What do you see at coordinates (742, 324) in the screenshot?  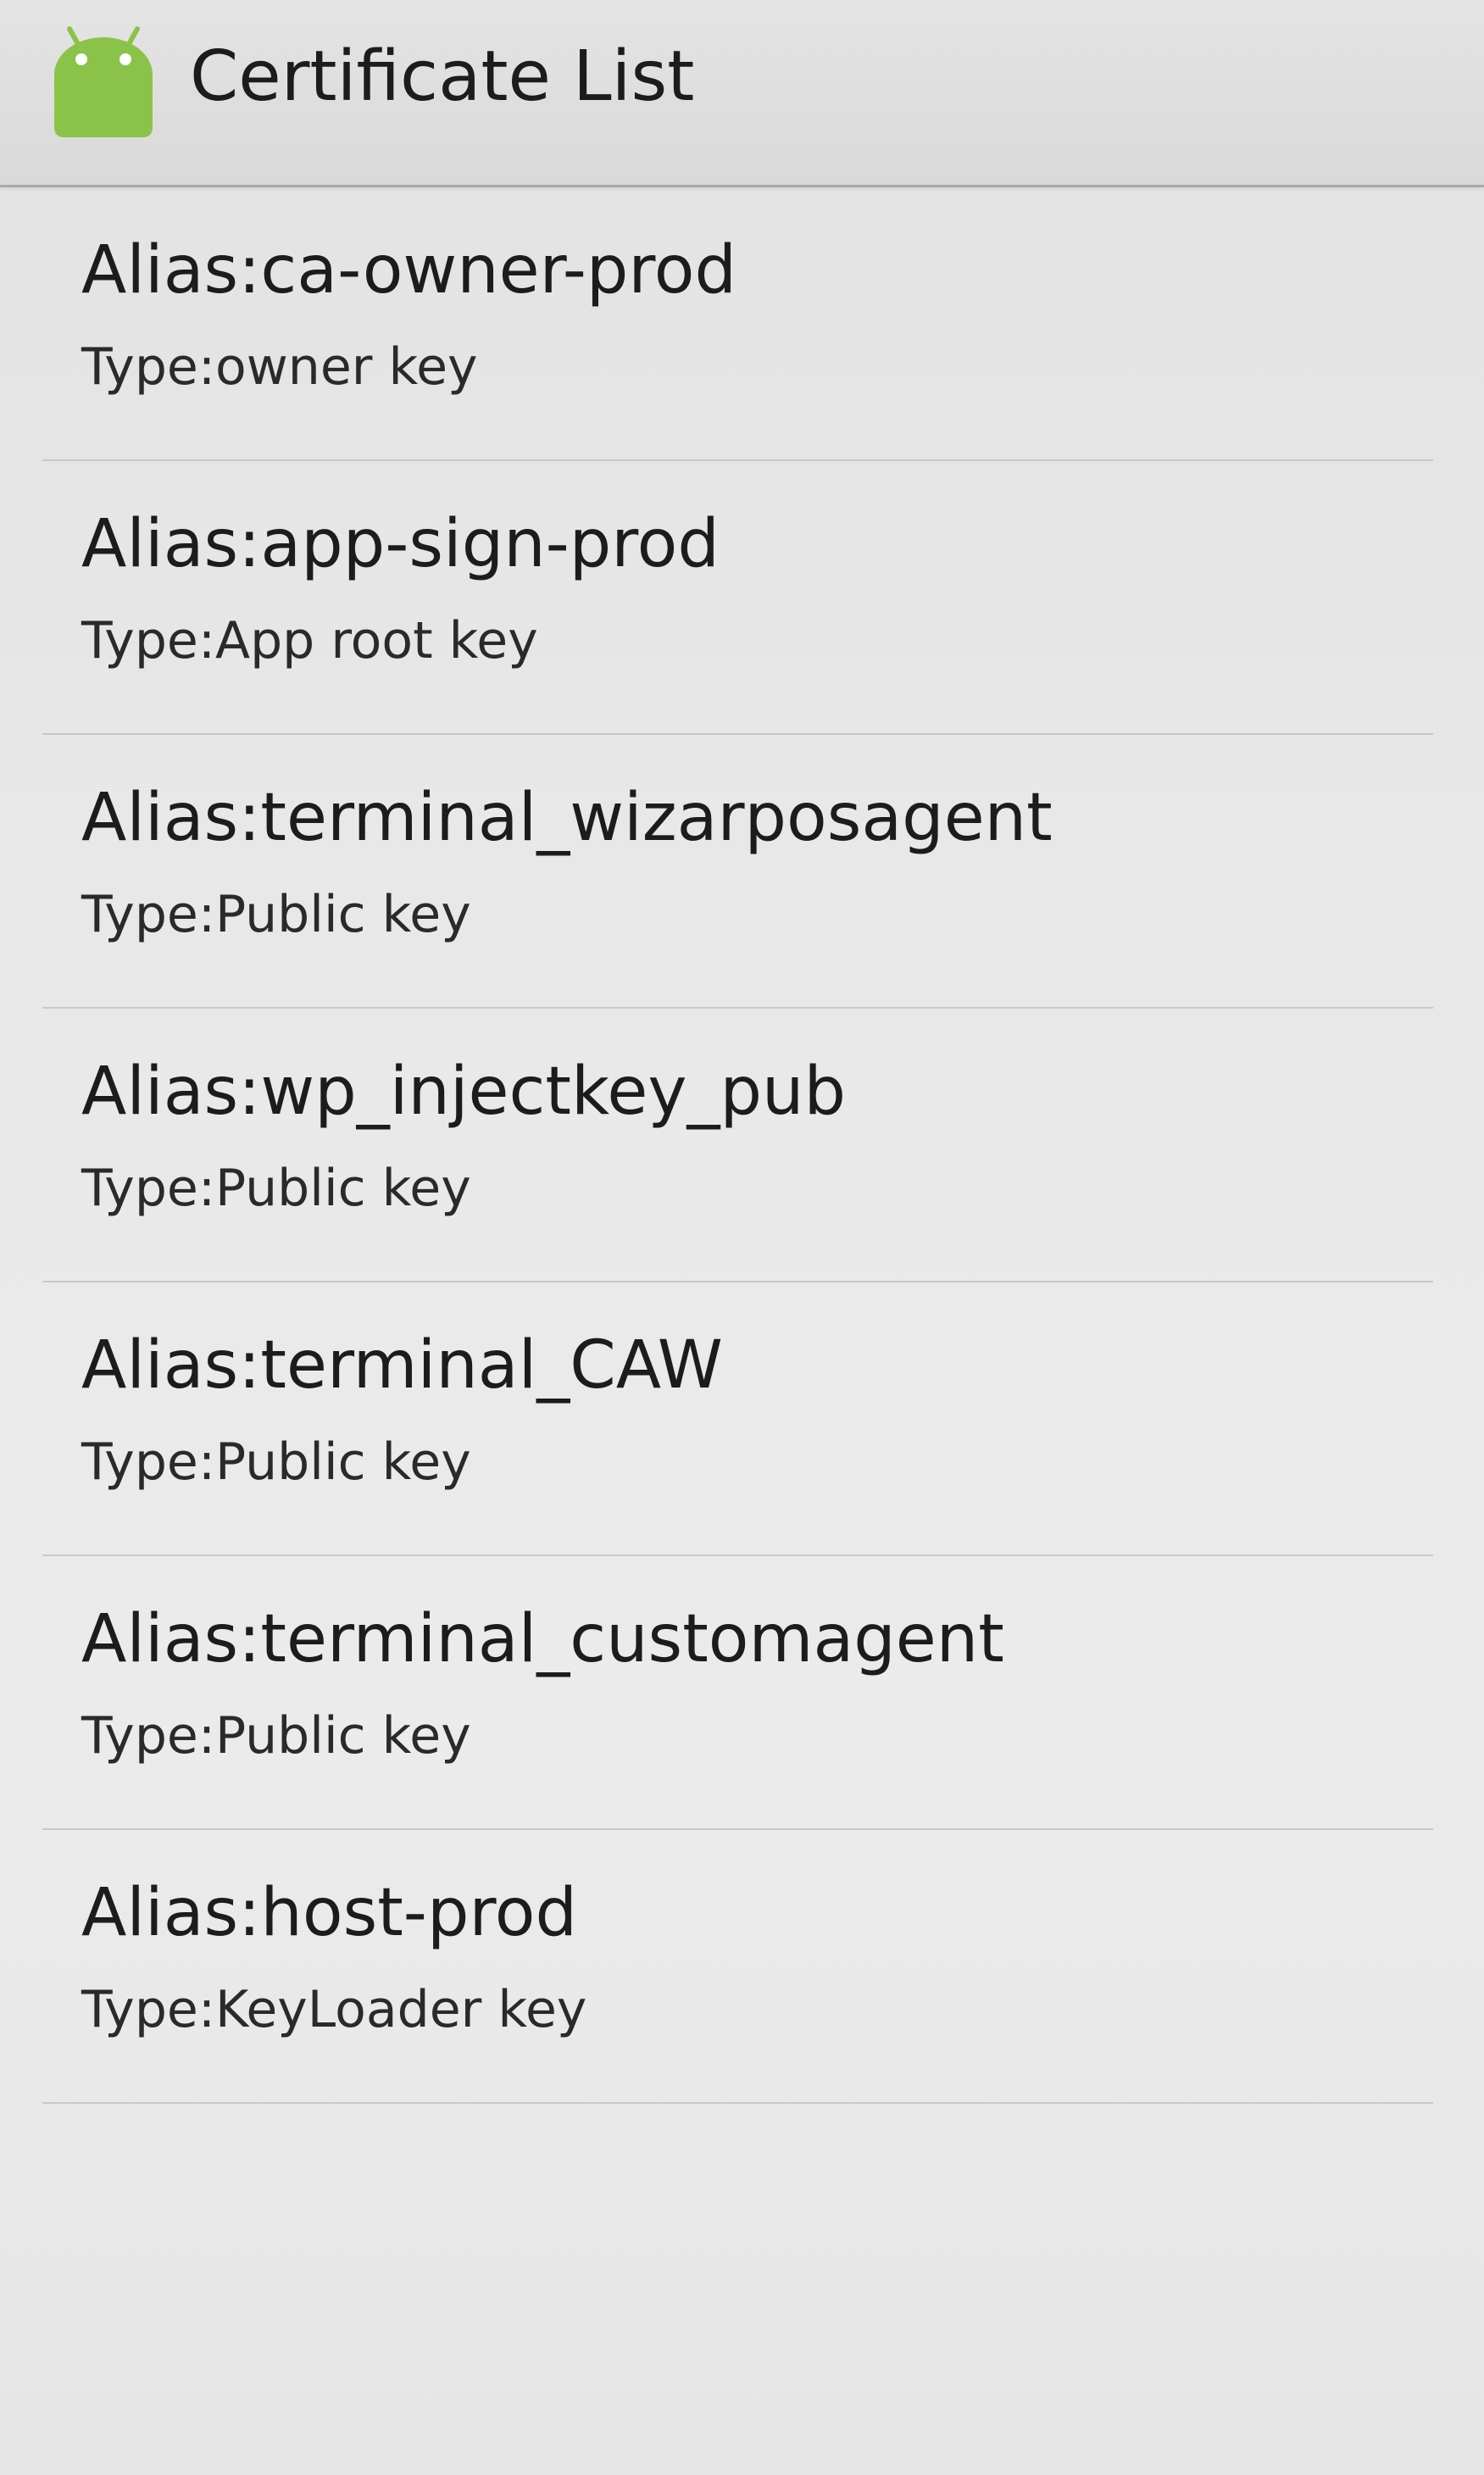 I see `certificate-item: Alias:ca-owner-prod Type:owner key` at bounding box center [742, 324].